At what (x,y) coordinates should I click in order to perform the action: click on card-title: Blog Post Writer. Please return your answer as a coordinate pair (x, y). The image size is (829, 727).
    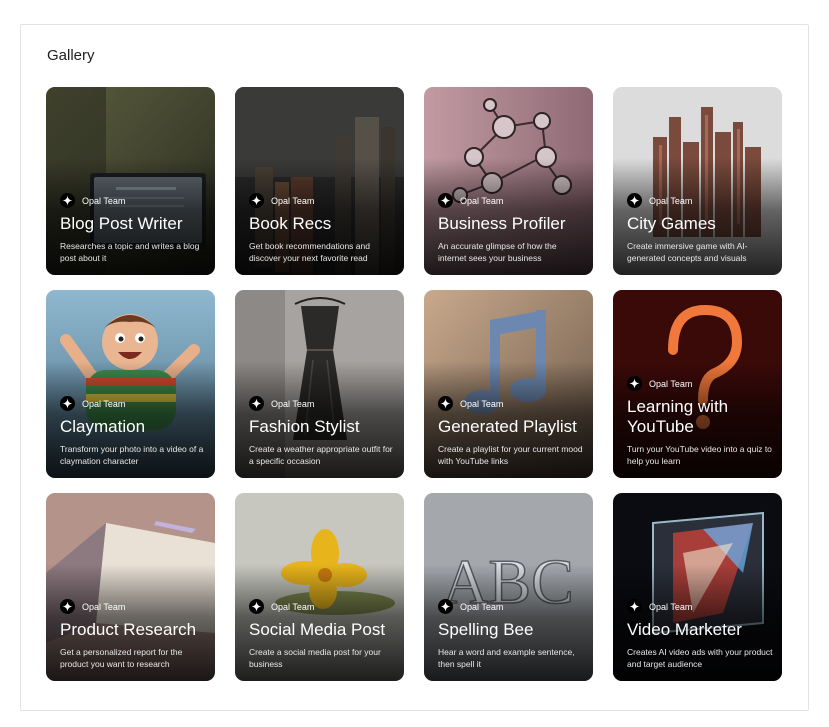
    Looking at the image, I should click on (121, 223).